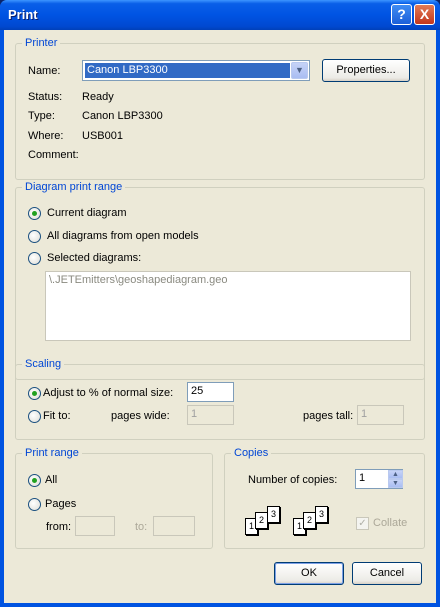 This screenshot has width=440, height=607. Describe the element at coordinates (114, 498) in the screenshot. I see `print-range-group: Print range All Pages from: to:` at that location.